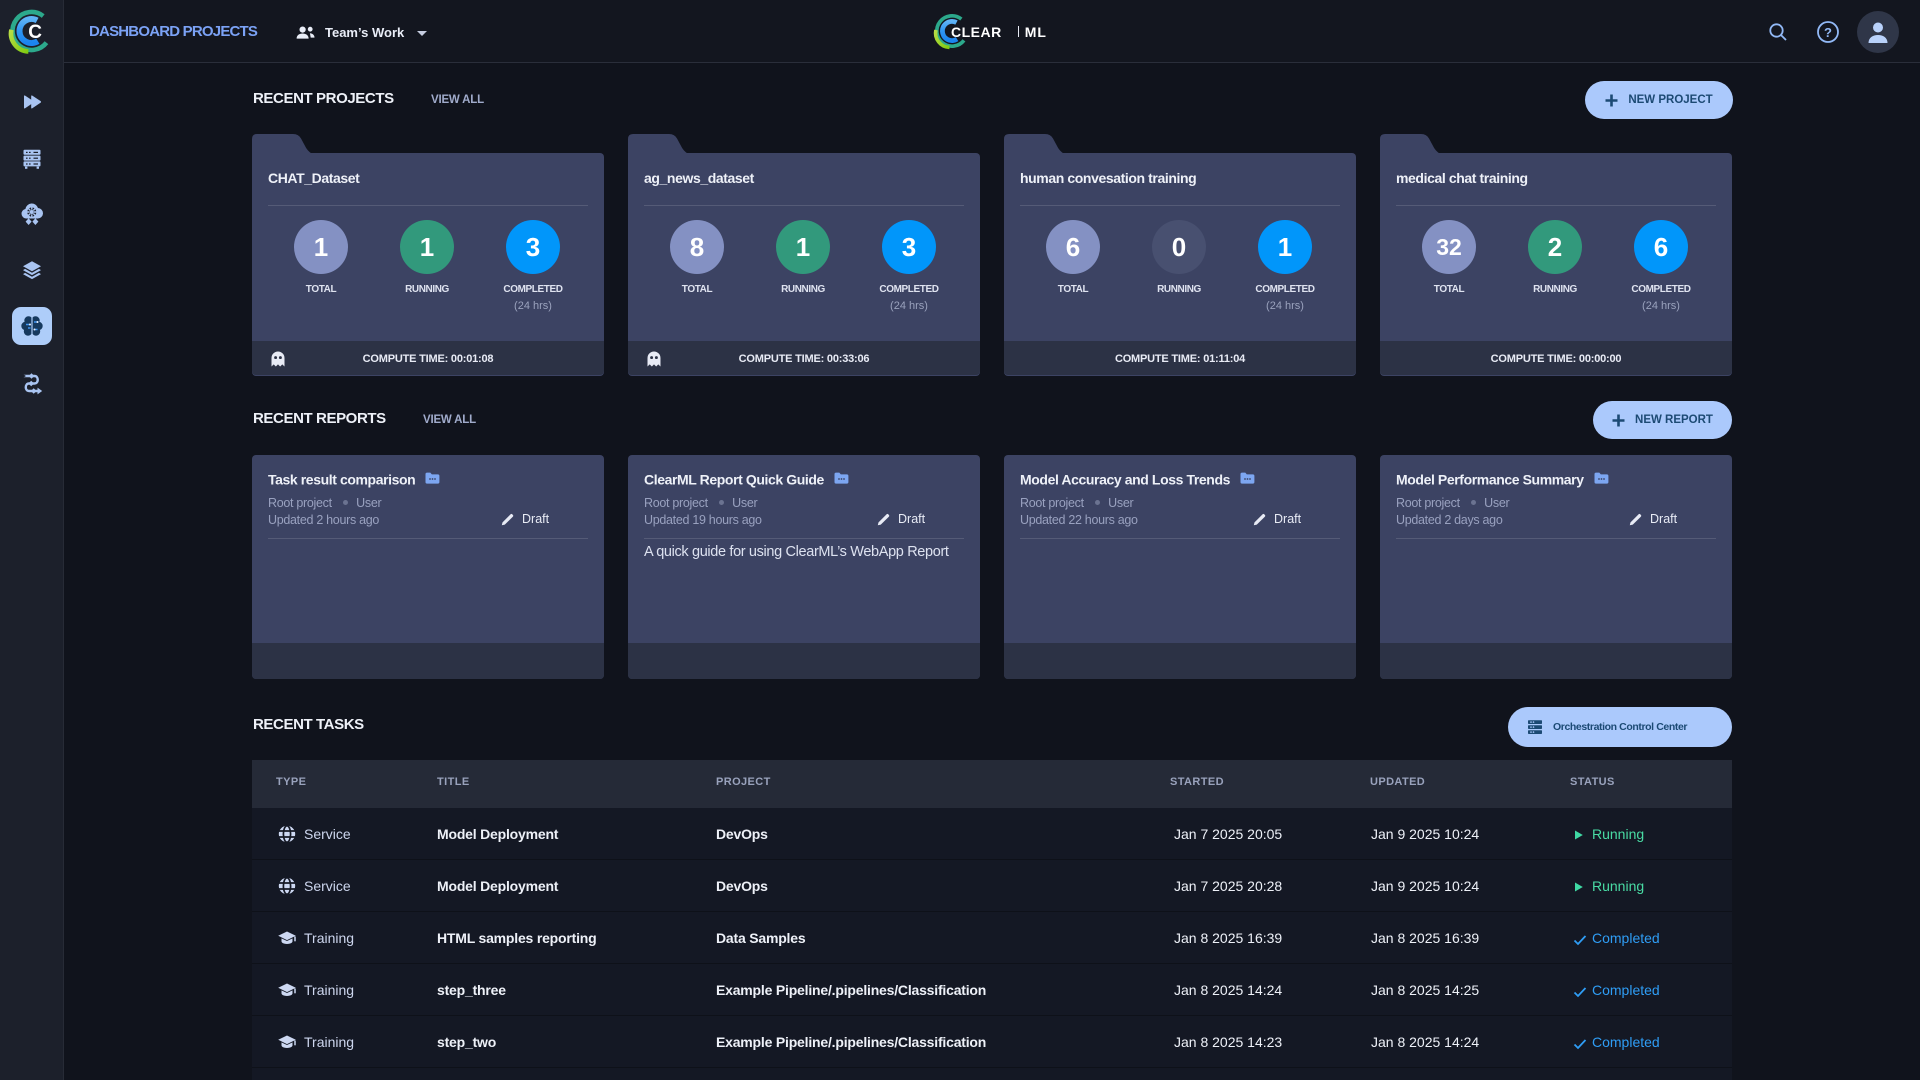 The image size is (1920, 1080). Describe the element at coordinates (35, 32) in the screenshot. I see `svg-text: C` at that location.